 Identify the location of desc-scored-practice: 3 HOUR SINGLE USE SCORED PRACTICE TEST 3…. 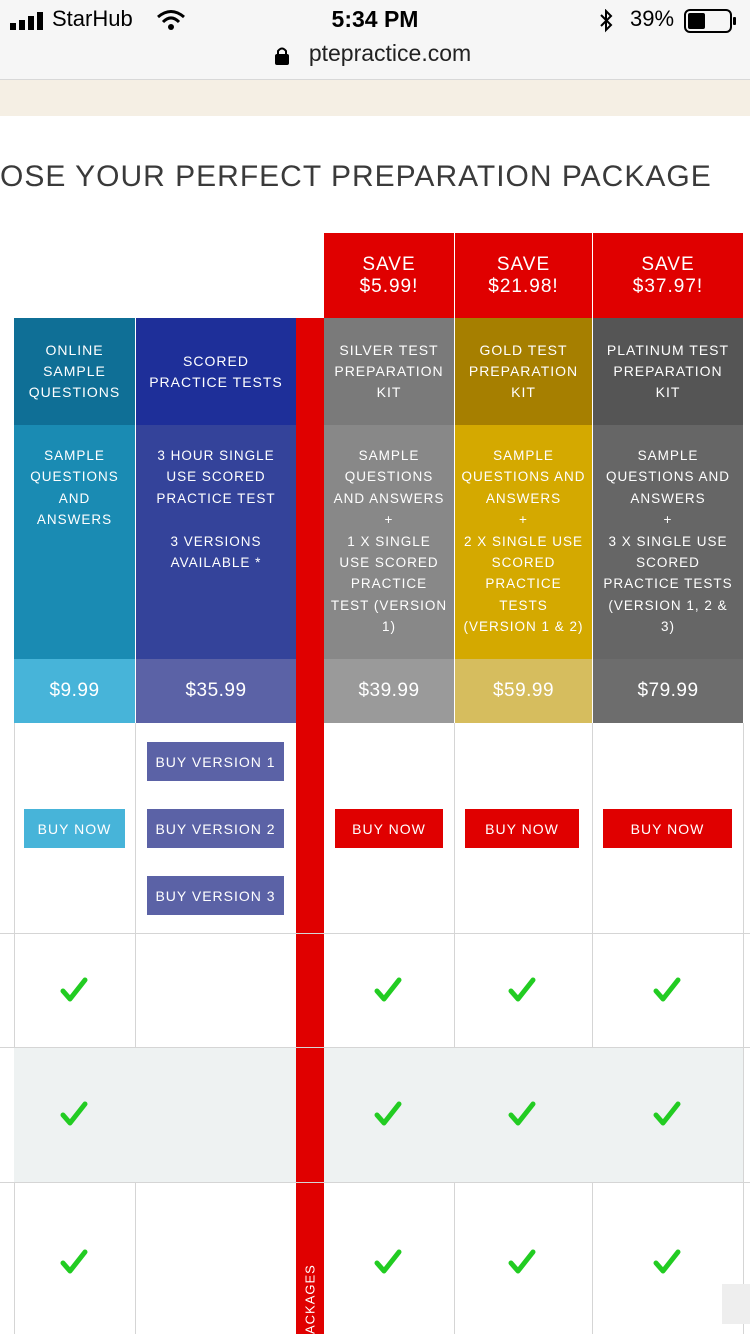
(216, 542).